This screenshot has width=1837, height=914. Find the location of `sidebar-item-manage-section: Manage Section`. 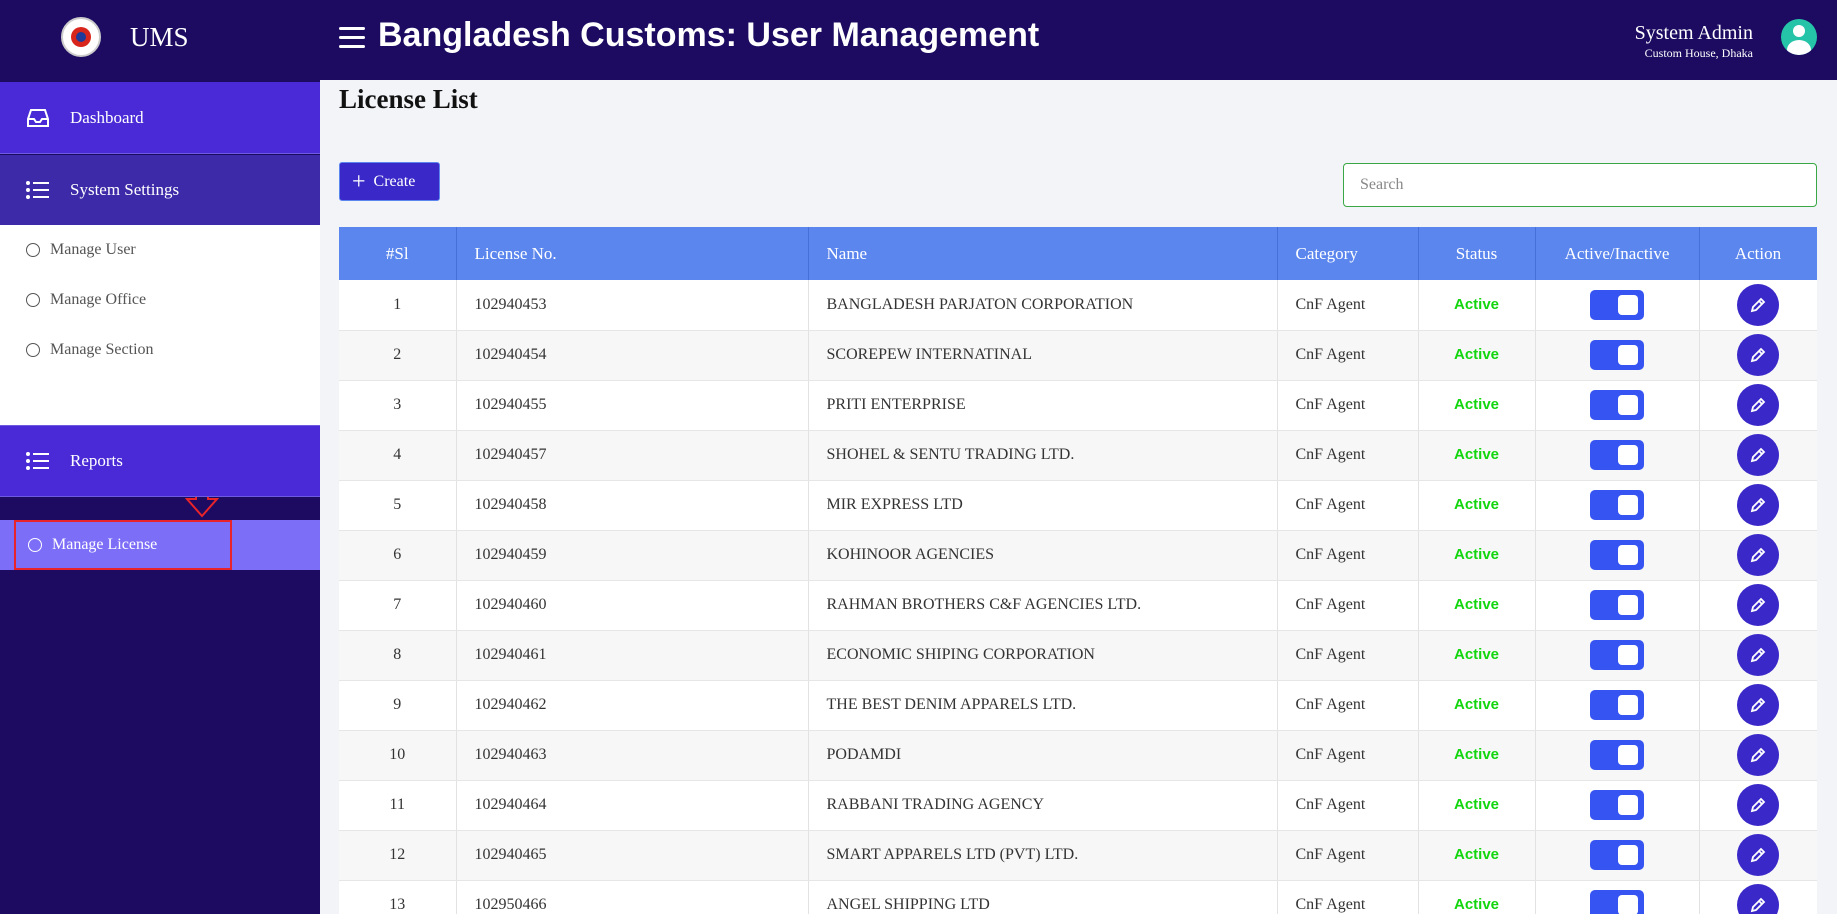

sidebar-item-manage-section: Manage Section is located at coordinates (123, 350).